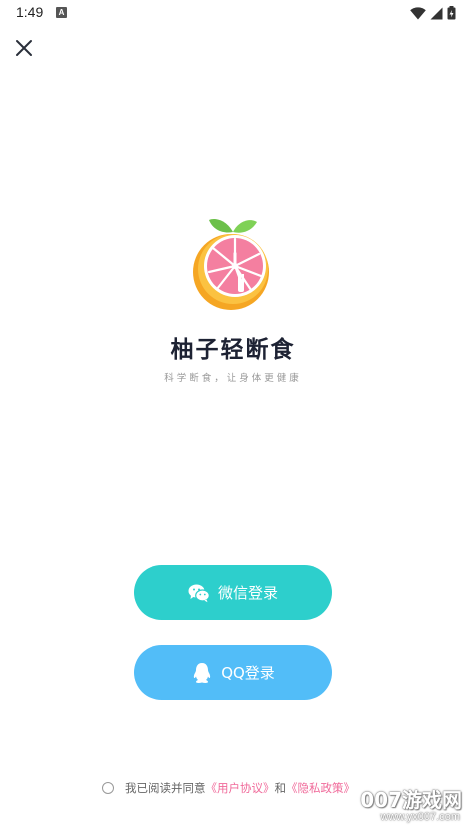 The width and height of the screenshot is (466, 830). I want to click on app-title: 柚子轻断食, so click(233, 350).